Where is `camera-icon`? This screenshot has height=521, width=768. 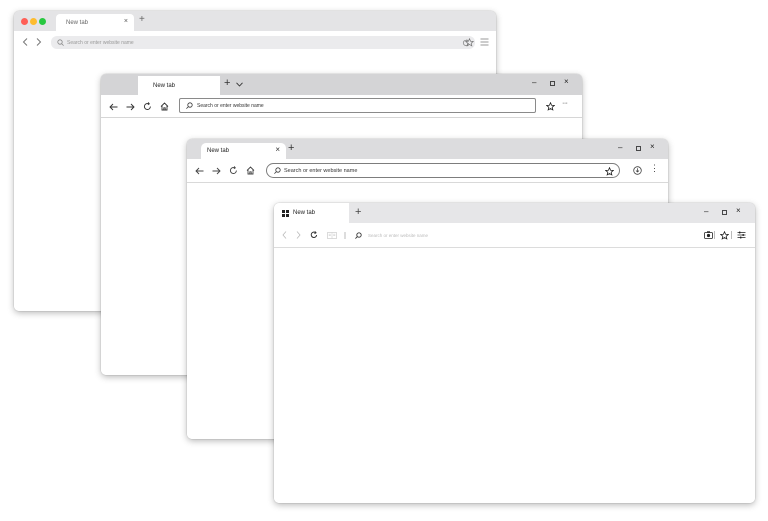 camera-icon is located at coordinates (708, 235).